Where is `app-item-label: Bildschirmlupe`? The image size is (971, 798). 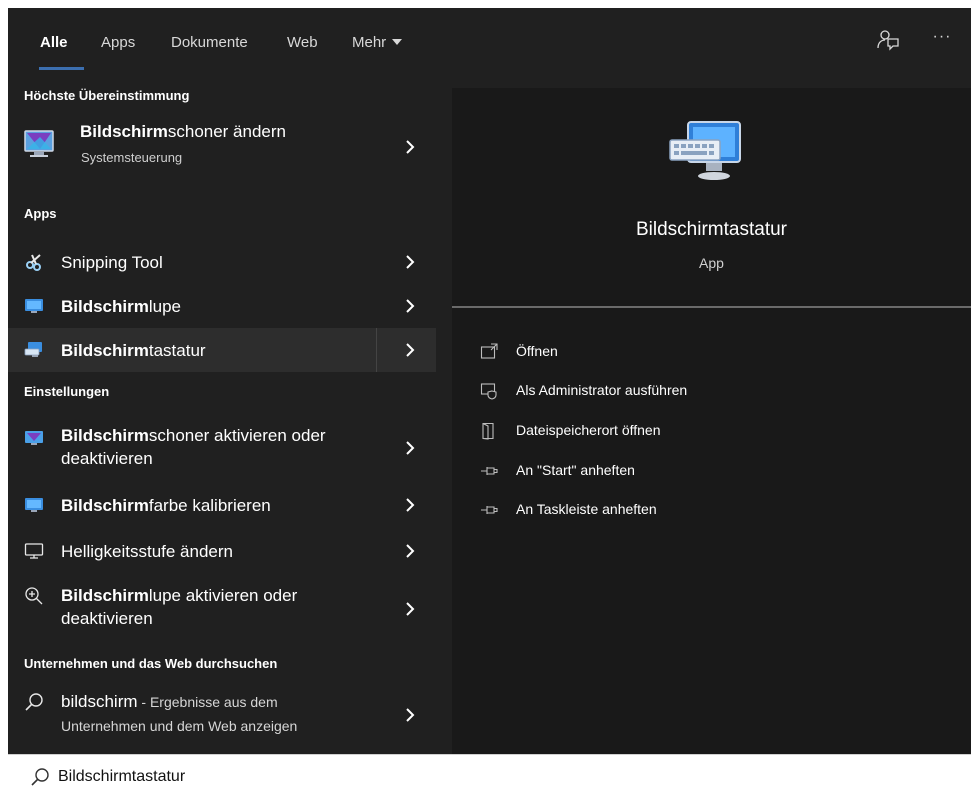 app-item-label: Bildschirmlupe is located at coordinates (121, 306).